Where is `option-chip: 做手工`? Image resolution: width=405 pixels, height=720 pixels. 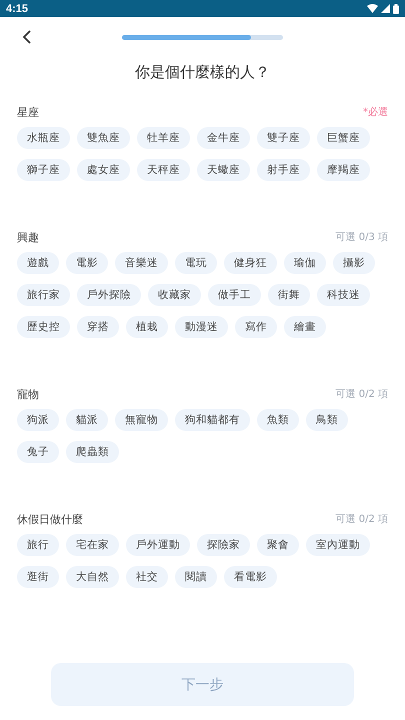 option-chip: 做手工 is located at coordinates (234, 295).